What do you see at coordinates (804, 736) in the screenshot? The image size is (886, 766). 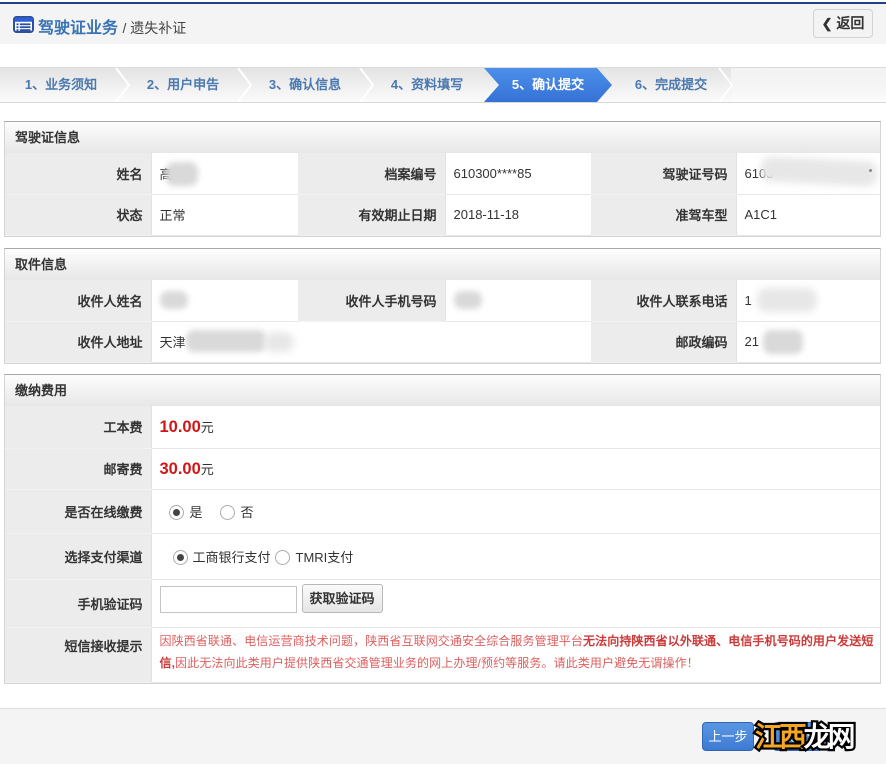 I see `svg-text: 江西龙网` at bounding box center [804, 736].